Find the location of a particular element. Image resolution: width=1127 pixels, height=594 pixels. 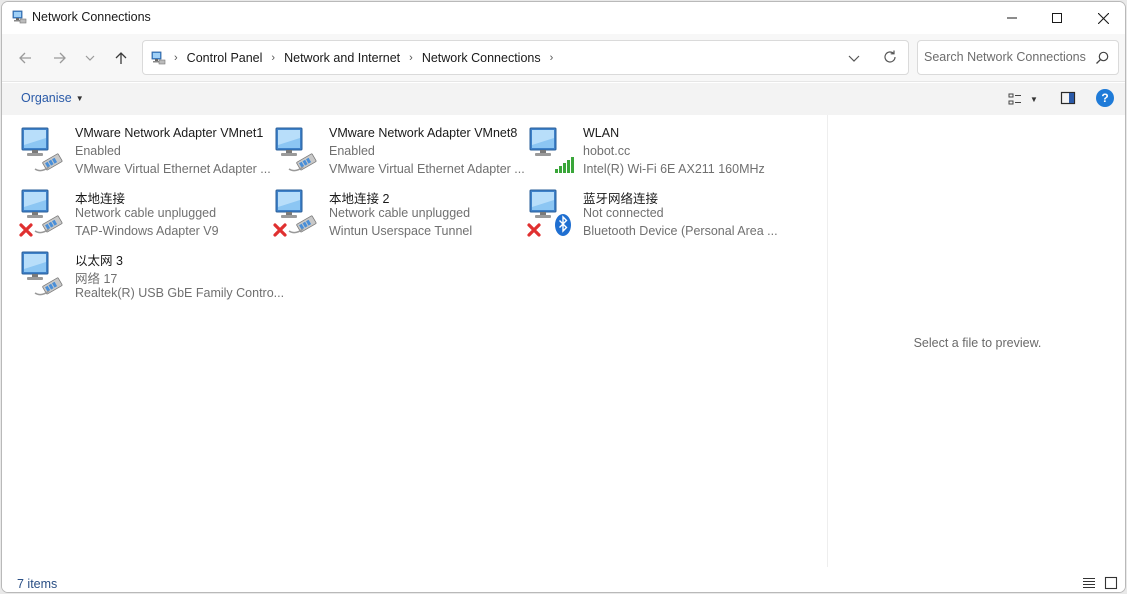

preview-message: Select a file to preview. is located at coordinates (977, 343).